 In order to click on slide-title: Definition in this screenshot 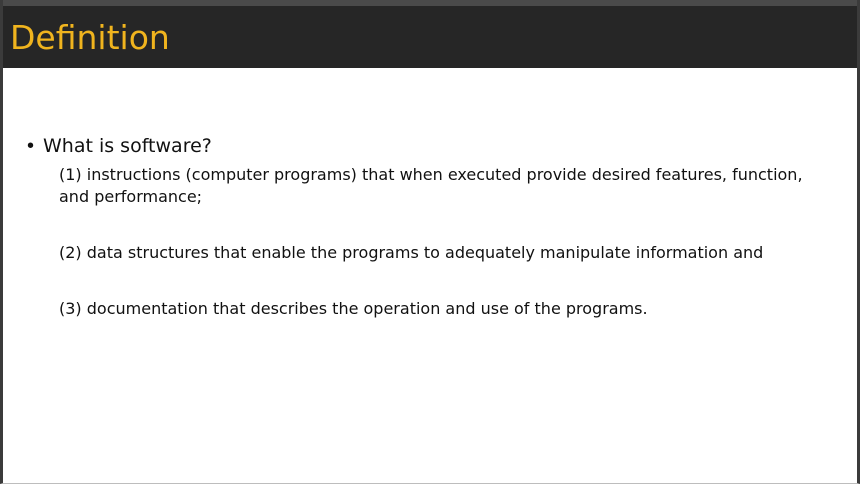, I will do `click(90, 37)`.